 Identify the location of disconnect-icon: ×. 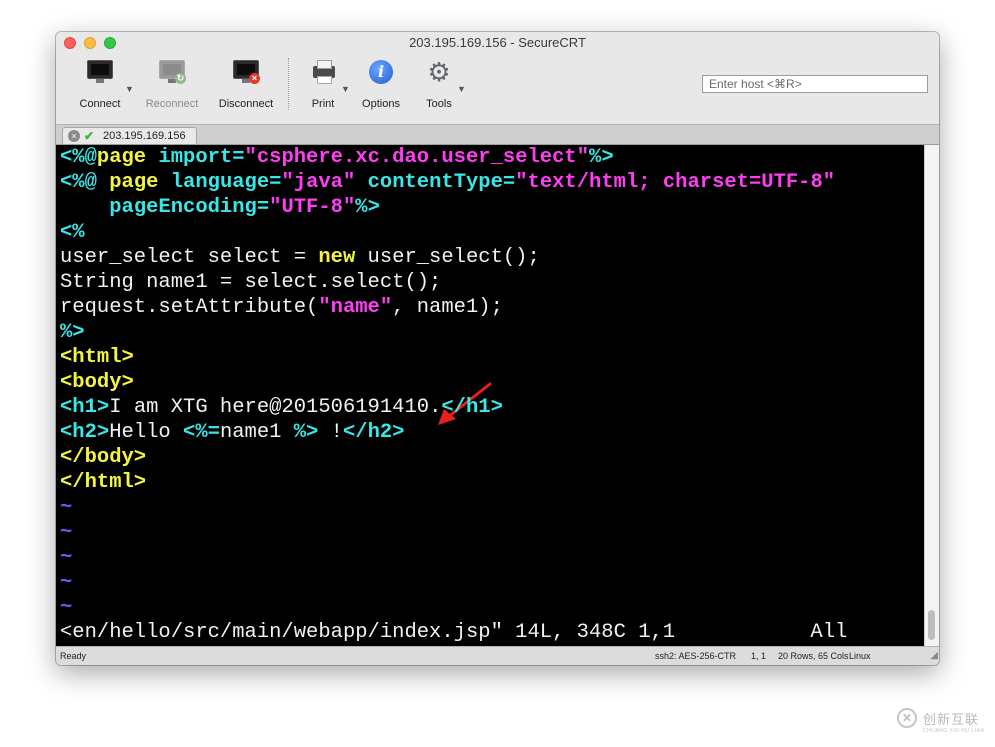
(246, 72).